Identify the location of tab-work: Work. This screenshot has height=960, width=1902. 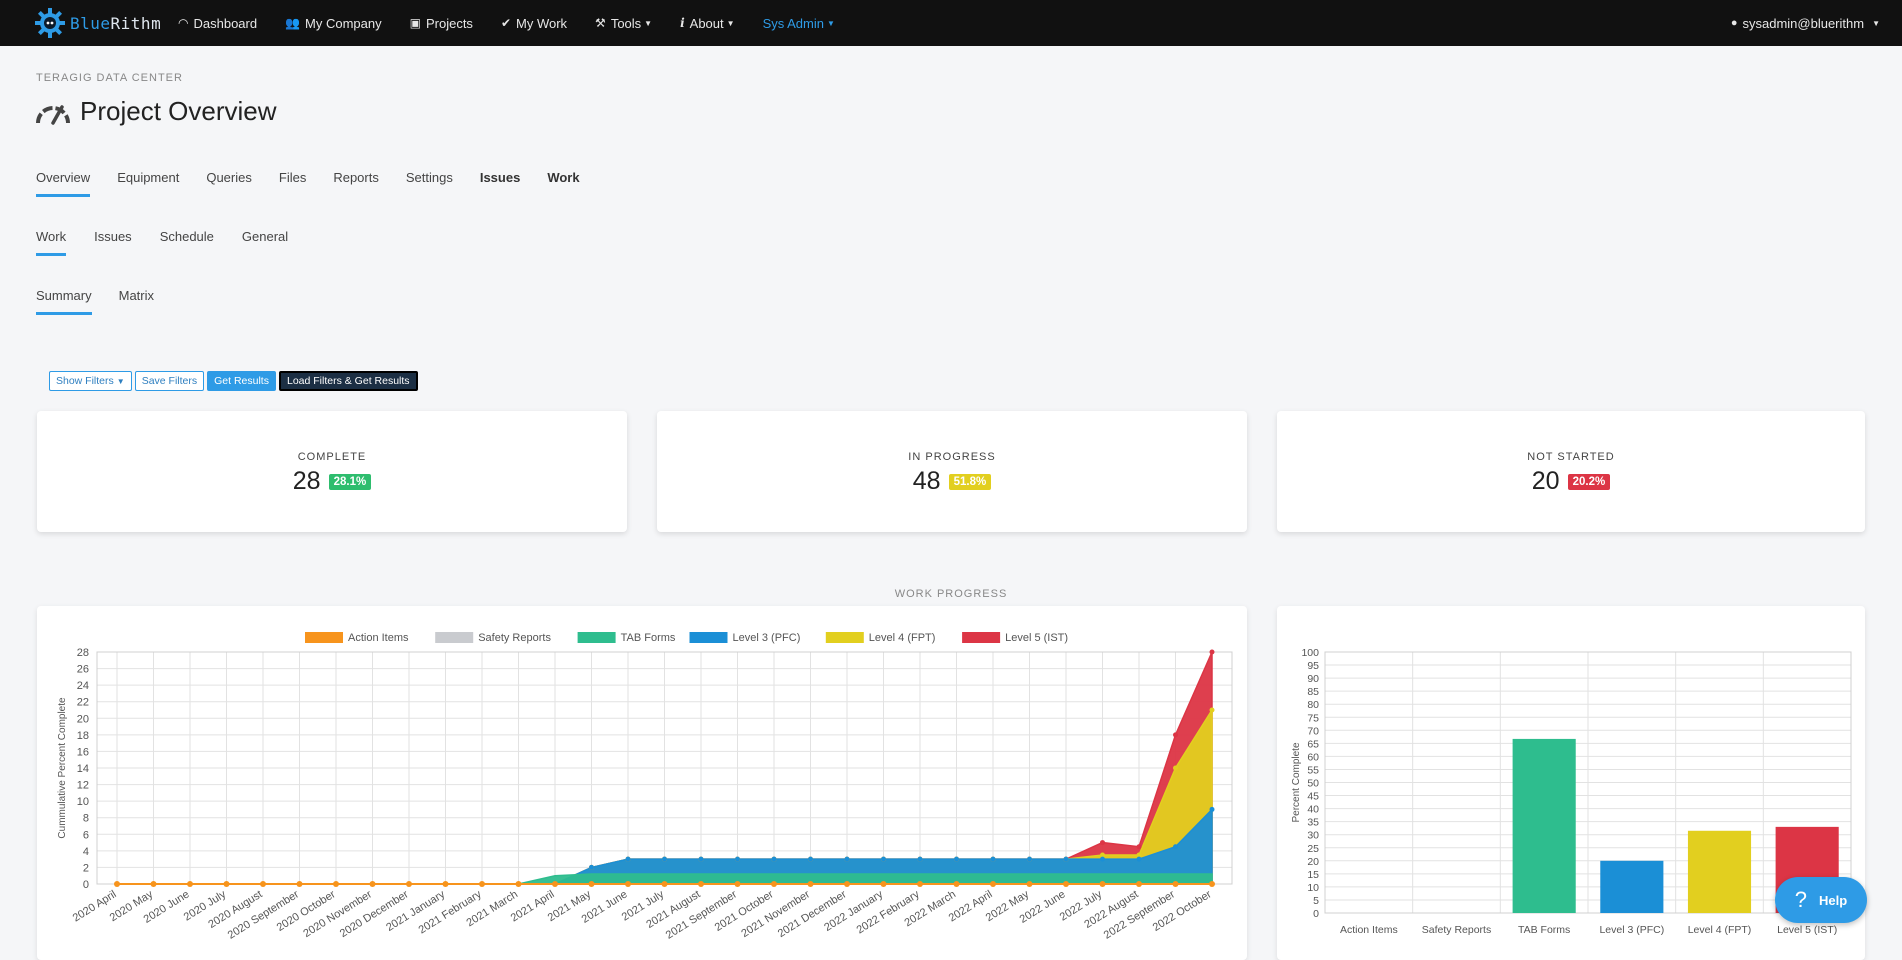
(563, 183).